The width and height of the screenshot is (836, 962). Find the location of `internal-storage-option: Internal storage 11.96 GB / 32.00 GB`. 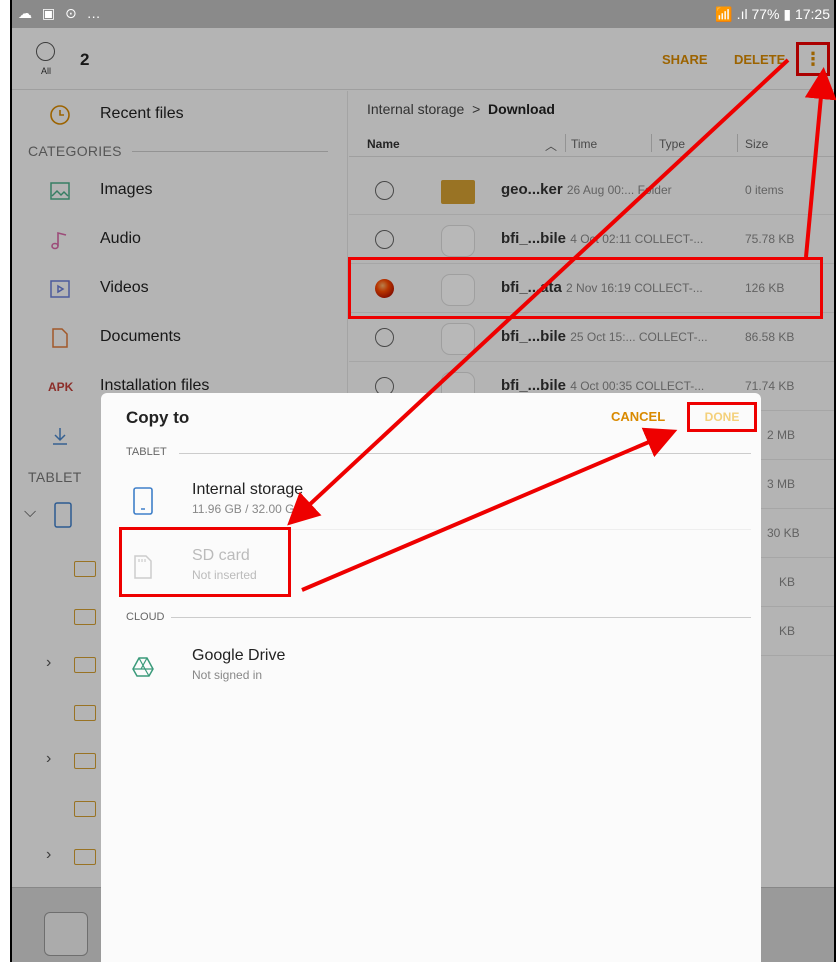

internal-storage-option: Internal storage 11.96 GB / 32.00 GB is located at coordinates (431, 502).